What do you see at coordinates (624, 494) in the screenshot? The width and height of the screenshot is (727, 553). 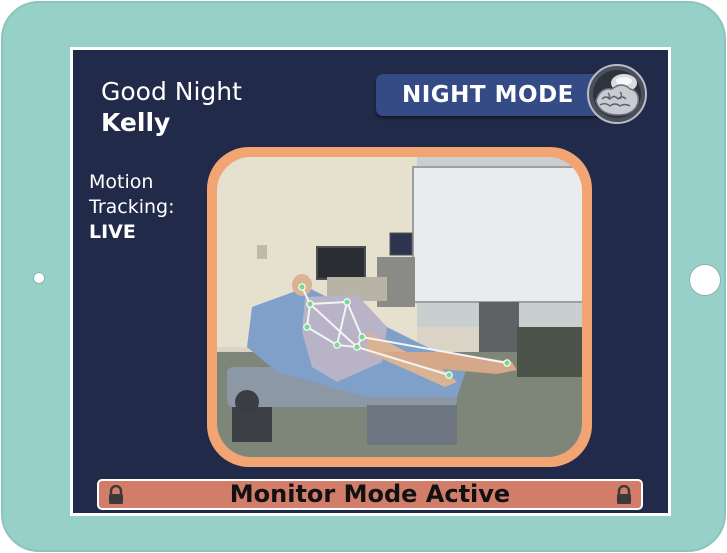 I see `lock-icon` at bounding box center [624, 494].